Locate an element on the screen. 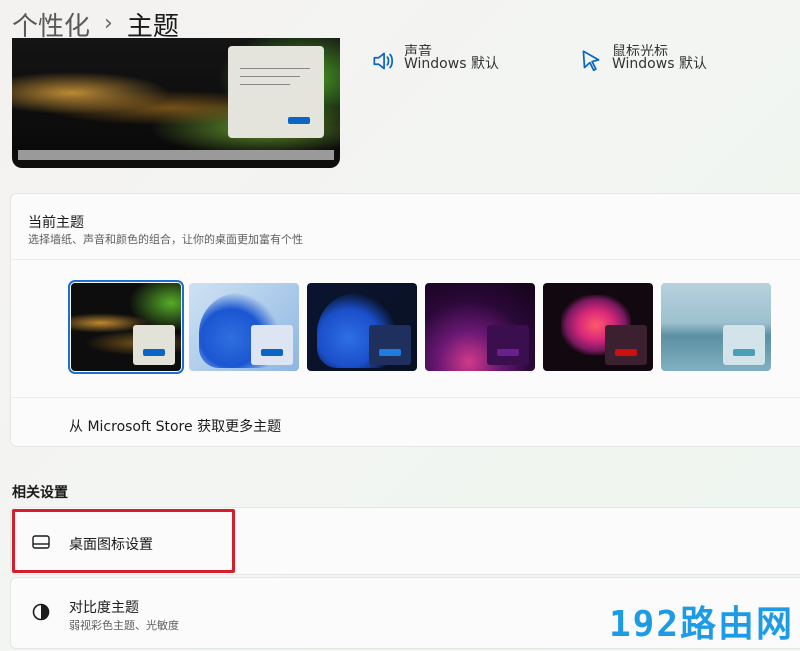 Image resolution: width=800 pixels, height=651 pixels. sound-value: Windows 默认 is located at coordinates (451, 64).